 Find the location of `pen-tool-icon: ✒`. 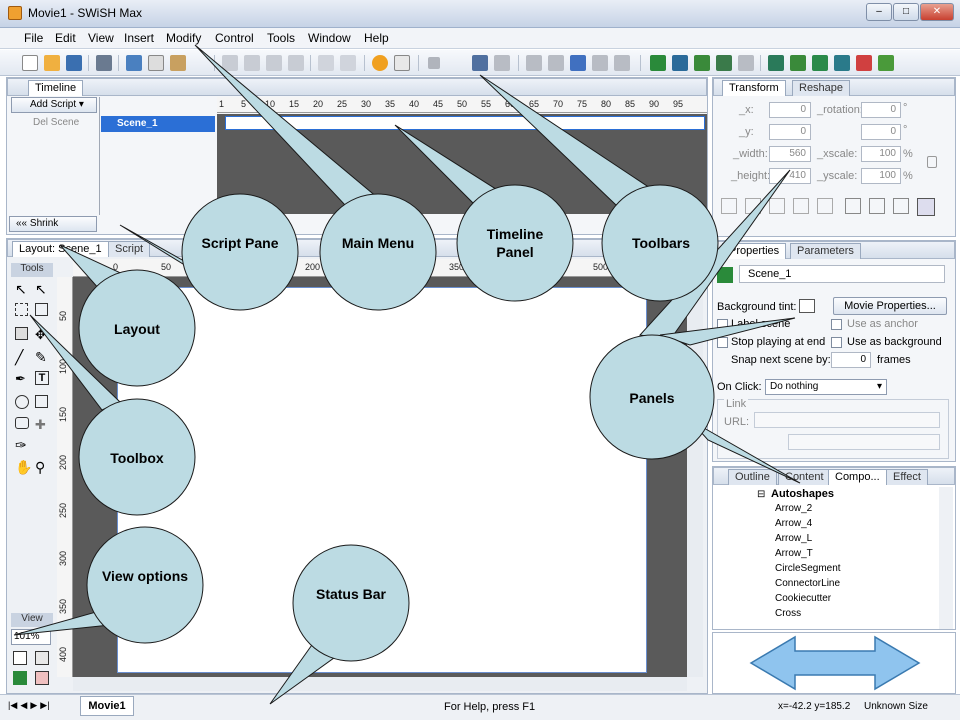

pen-tool-icon: ✒ is located at coordinates (20, 379).